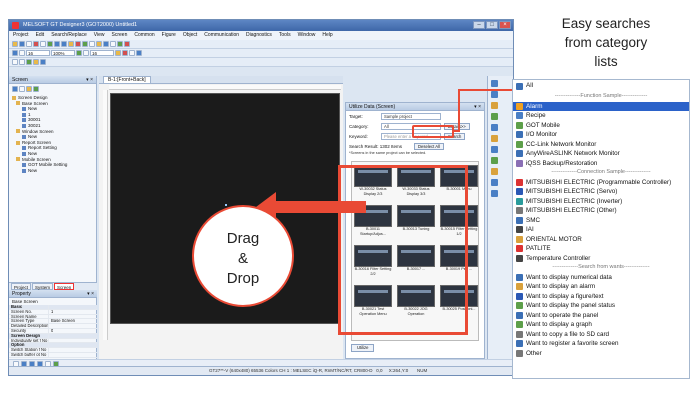 The height and width of the screenshot is (394, 690). Describe the element at coordinates (601, 86) in the screenshot. I see `category-list-header: All` at that location.